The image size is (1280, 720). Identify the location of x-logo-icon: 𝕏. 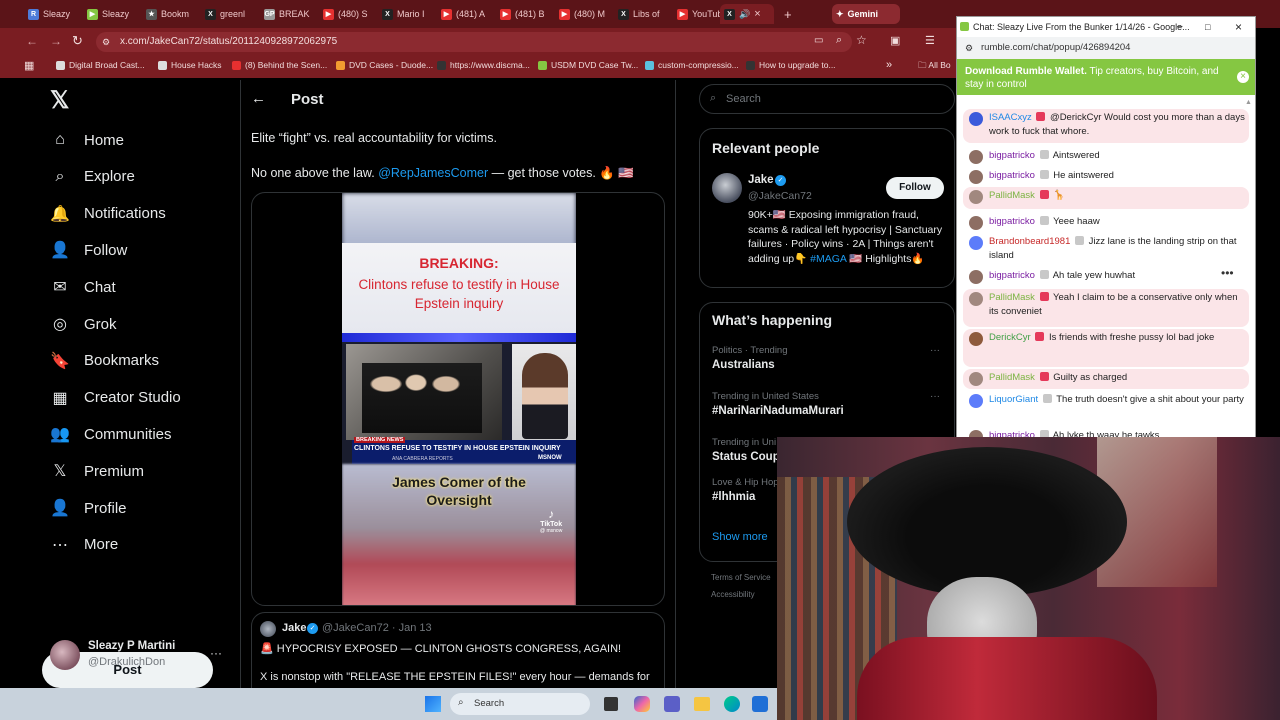
(59, 100).